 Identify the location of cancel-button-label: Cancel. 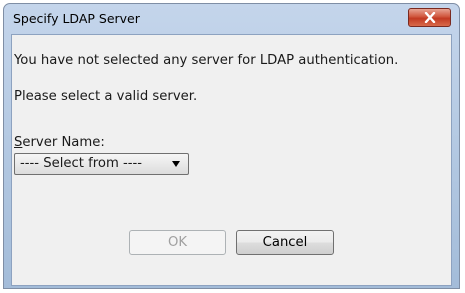
(285, 242).